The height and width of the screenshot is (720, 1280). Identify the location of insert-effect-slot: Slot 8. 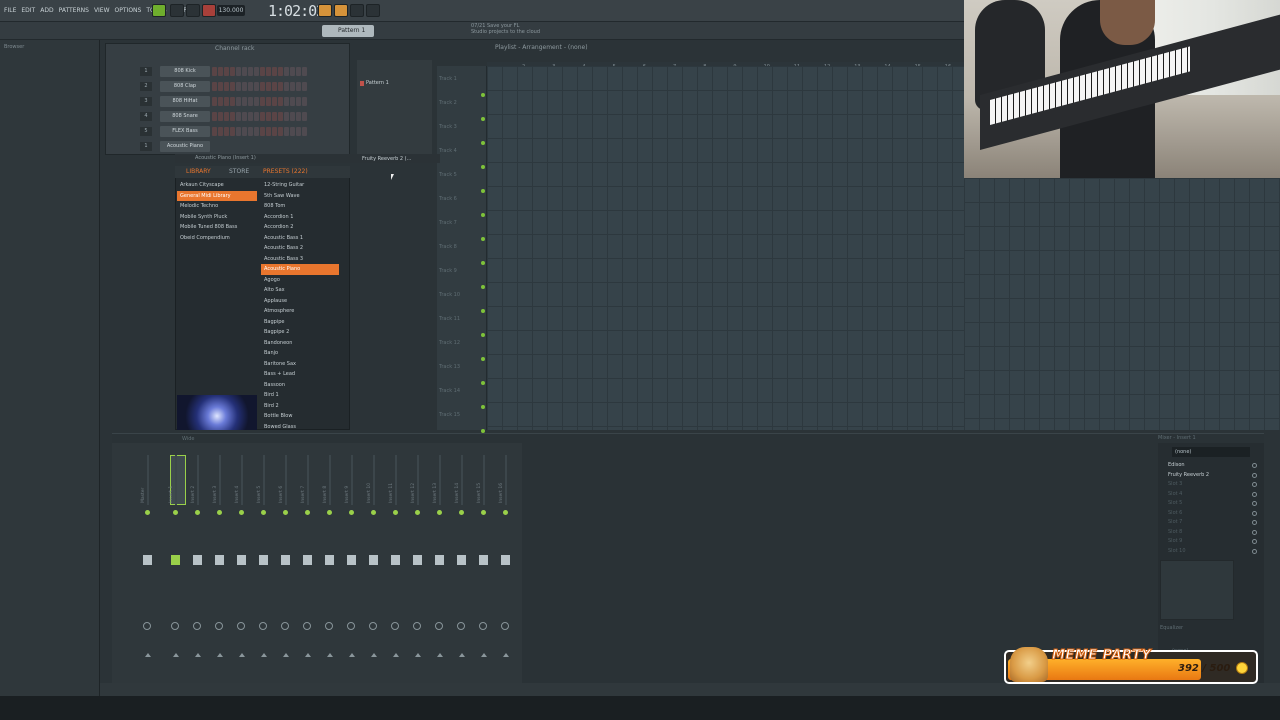
(1209, 532).